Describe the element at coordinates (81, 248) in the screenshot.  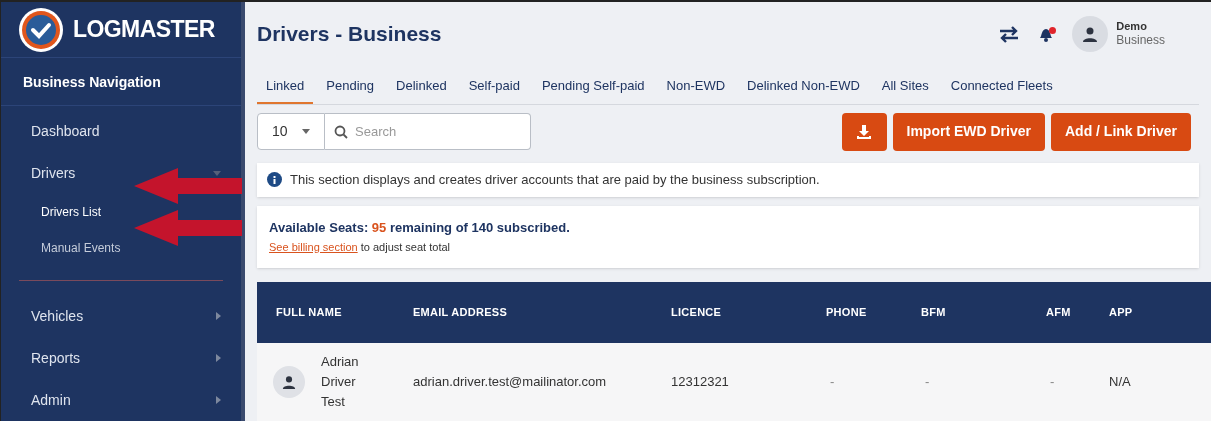
I see `sidebar-subitem: Manual Events` at that location.